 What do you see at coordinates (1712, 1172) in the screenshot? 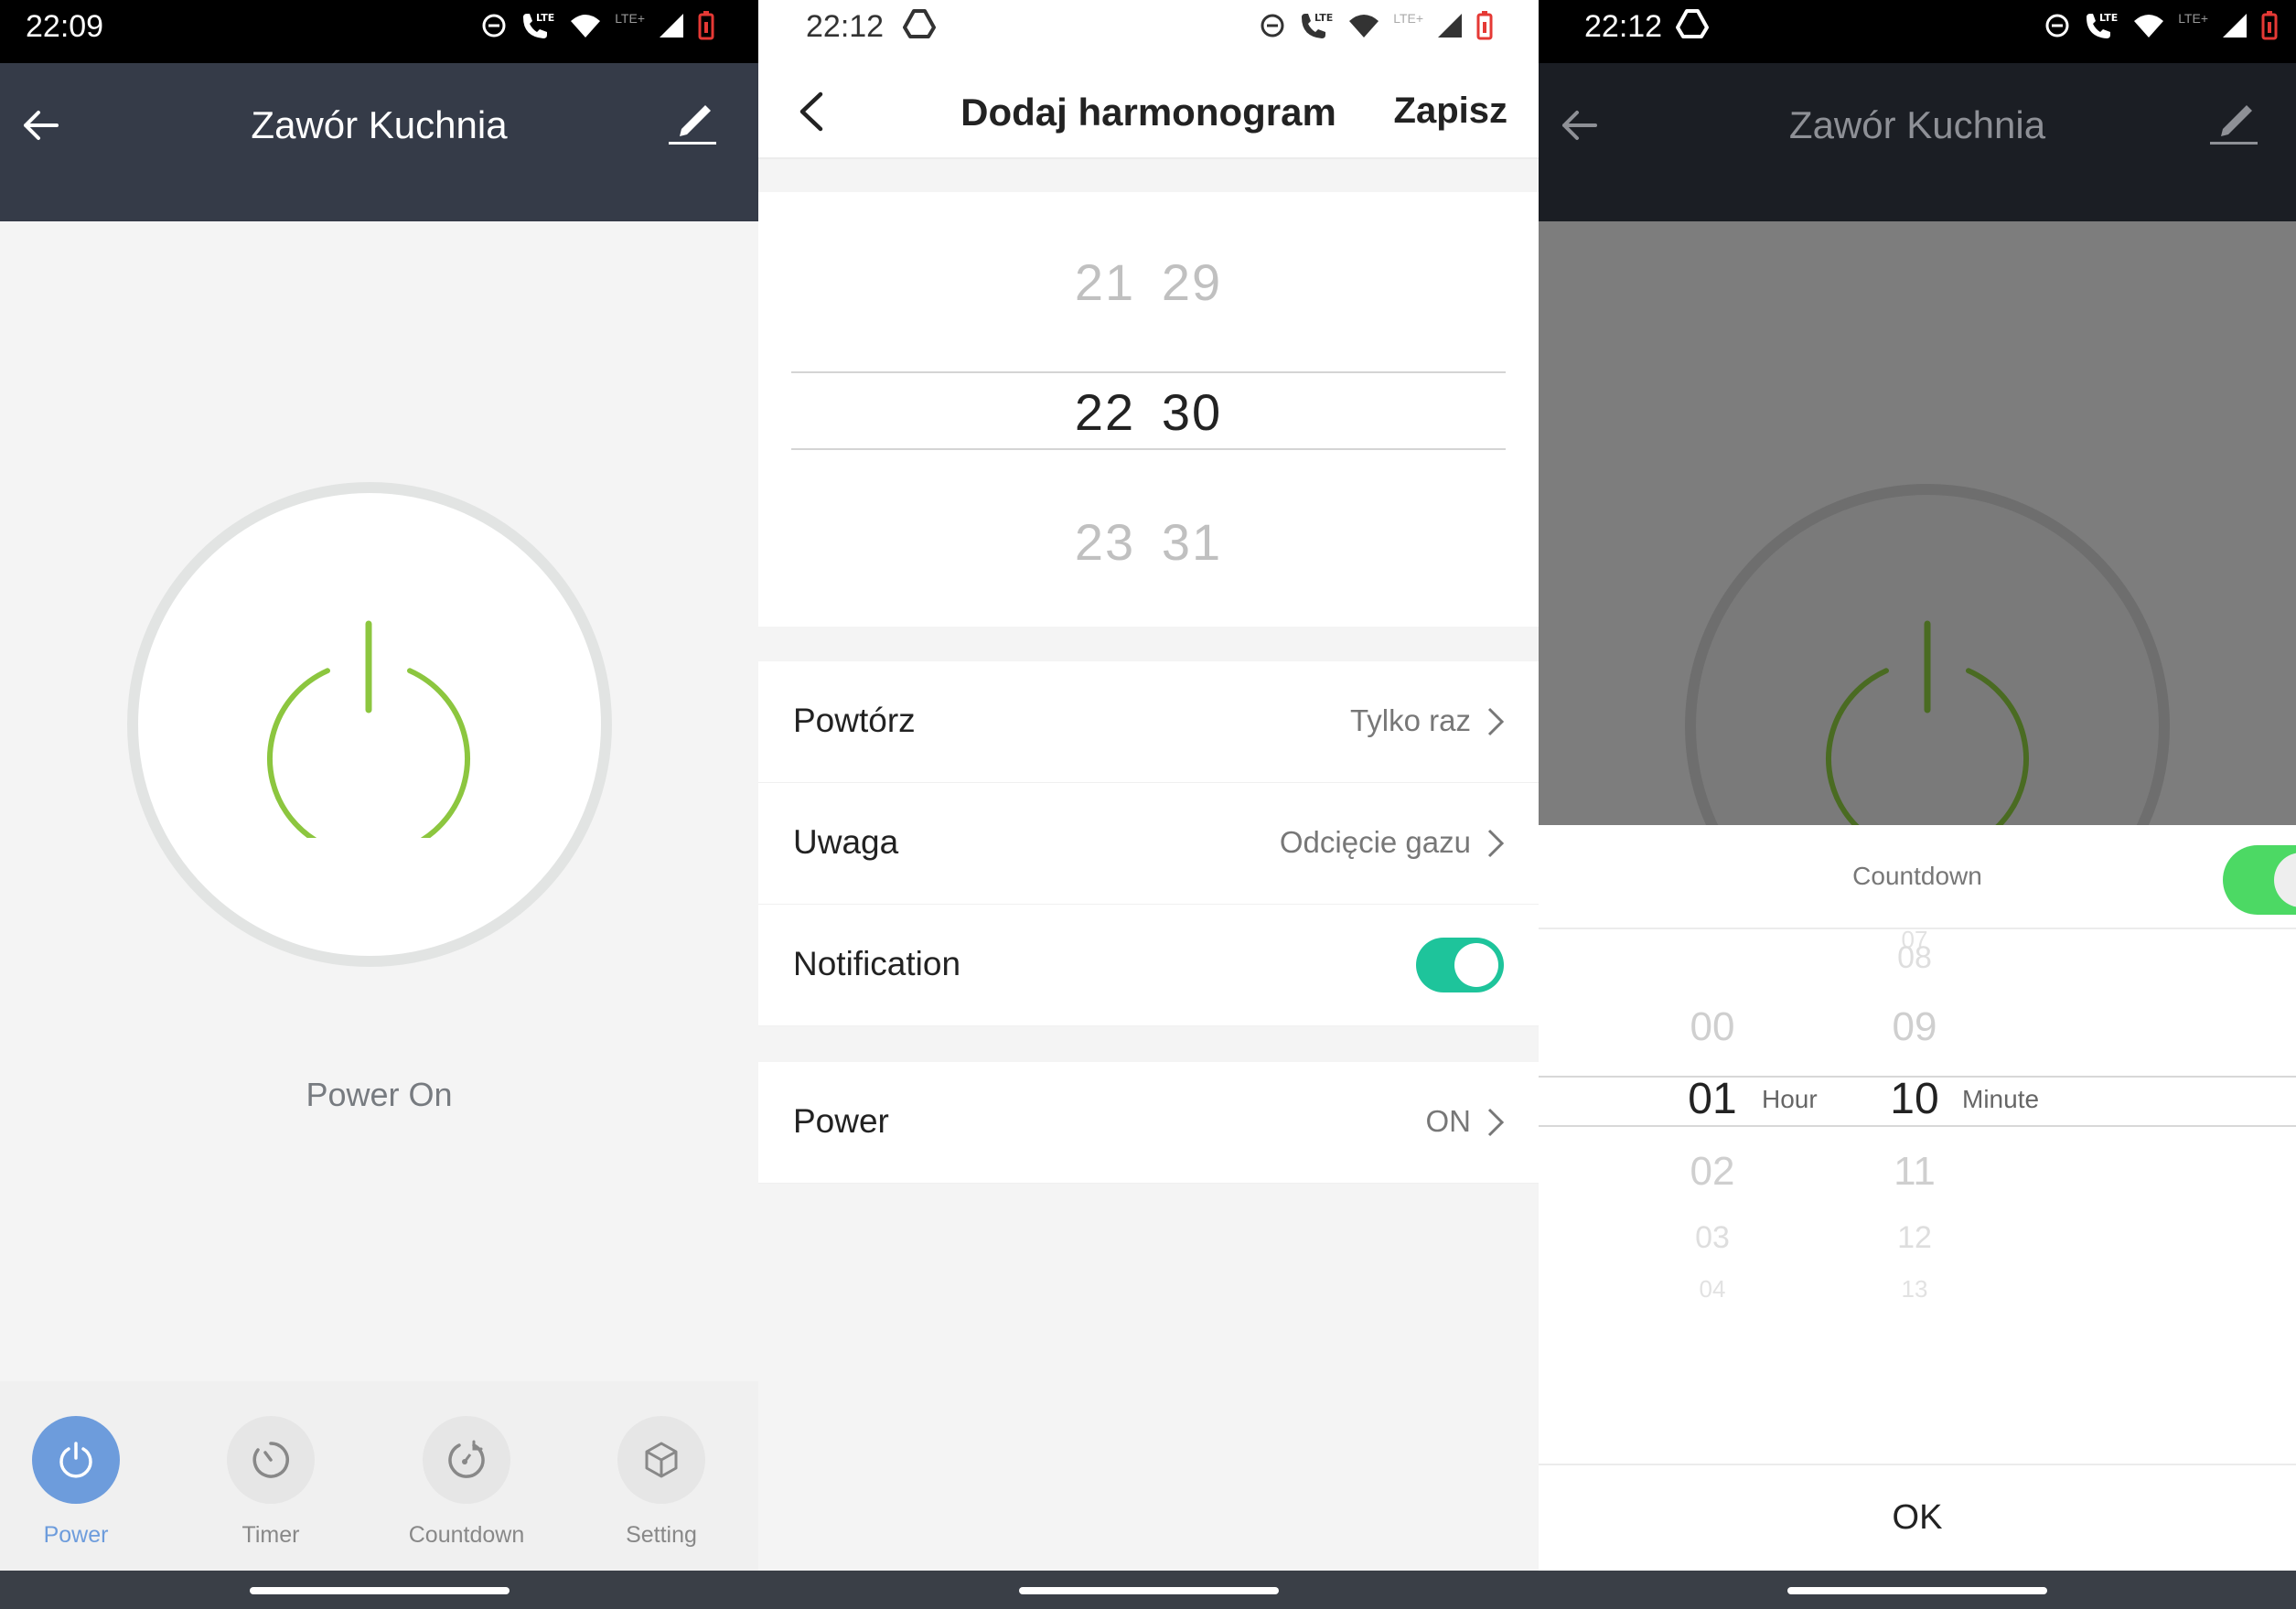
I see `hour-below-1: 02` at bounding box center [1712, 1172].